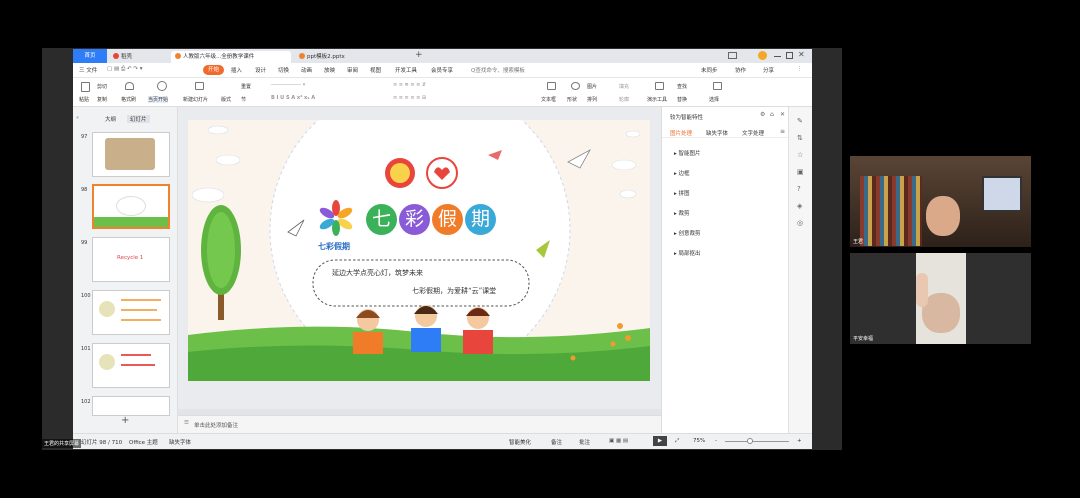 The height and width of the screenshot is (498, 1080). Describe the element at coordinates (138, 57) in the screenshot. I see `tab-wps: 稻壳` at that location.